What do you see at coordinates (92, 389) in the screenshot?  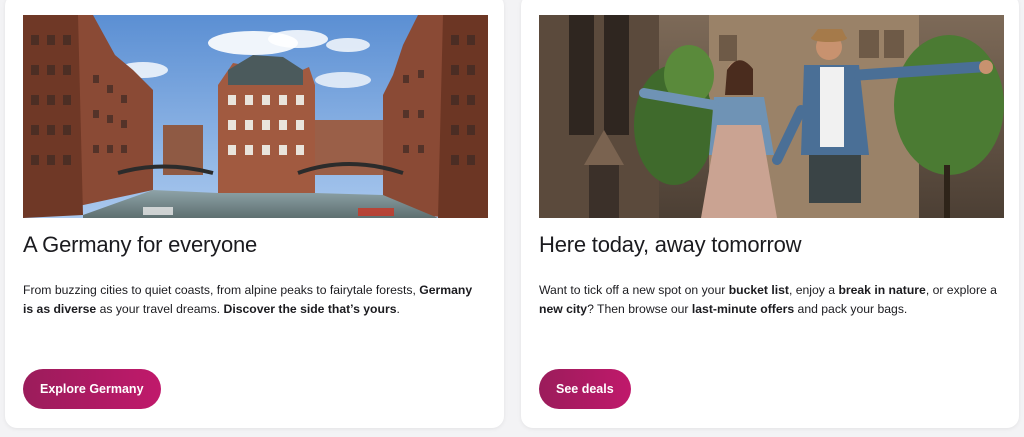 I see `explore-germany-button: Explore Germany` at bounding box center [92, 389].